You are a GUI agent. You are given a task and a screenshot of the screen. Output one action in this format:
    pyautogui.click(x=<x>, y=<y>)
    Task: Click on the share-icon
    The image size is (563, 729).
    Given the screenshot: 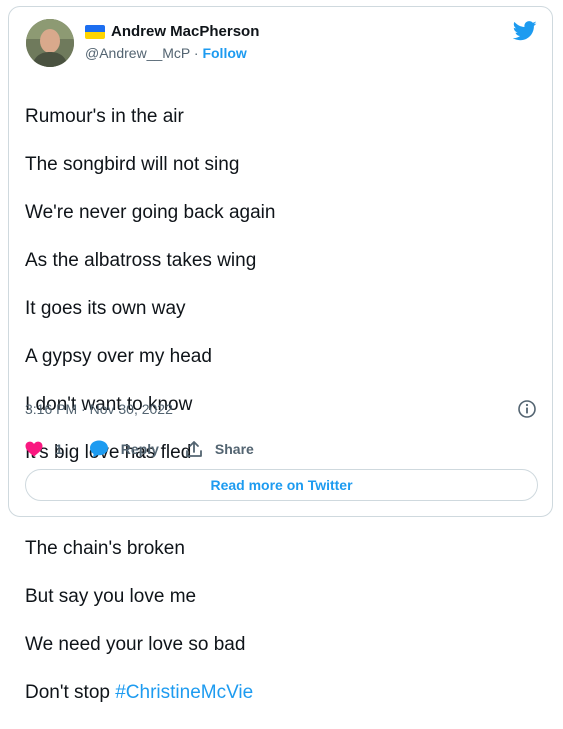 What is the action you would take?
    pyautogui.click(x=194, y=449)
    